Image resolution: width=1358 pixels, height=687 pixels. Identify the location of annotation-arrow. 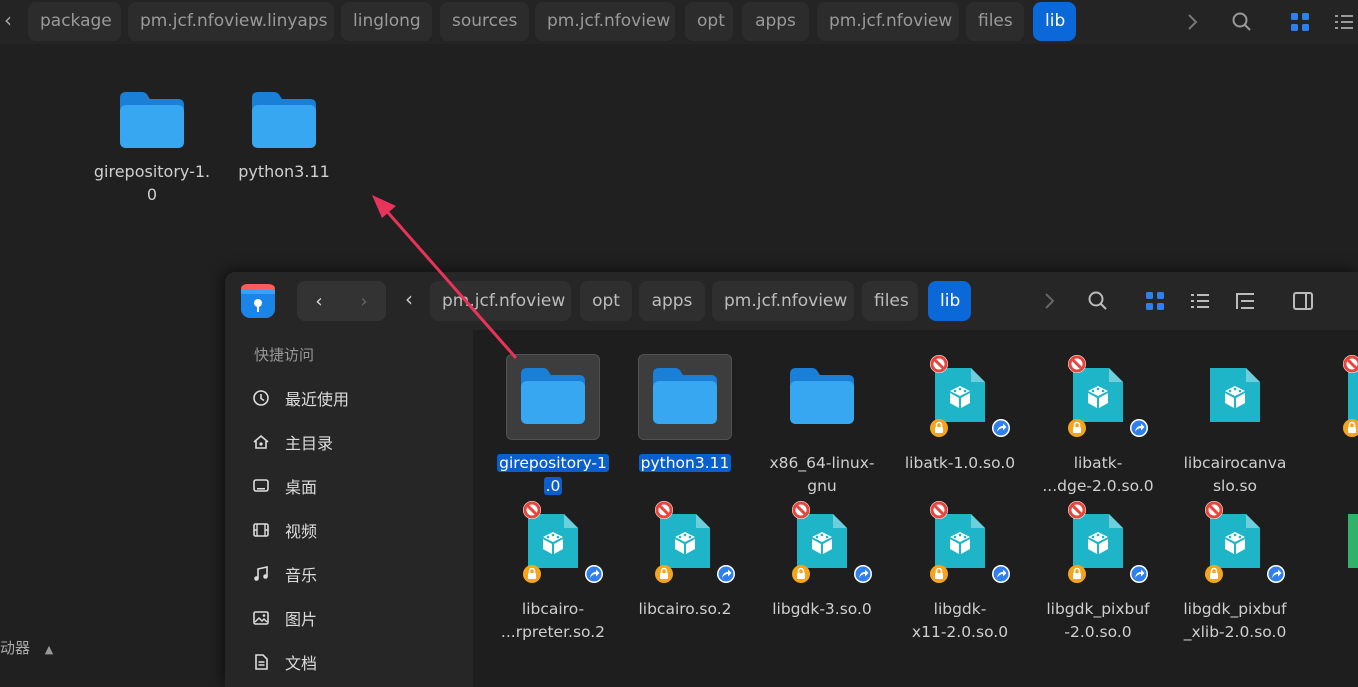
(445, 277).